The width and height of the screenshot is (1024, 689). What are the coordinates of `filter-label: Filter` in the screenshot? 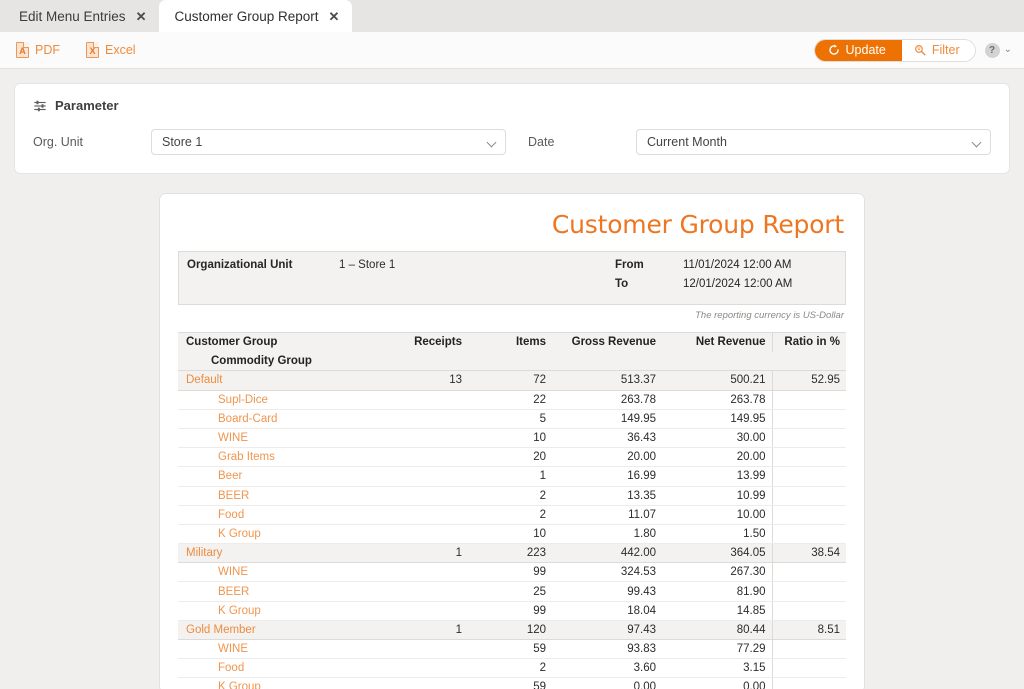 It's located at (945, 50).